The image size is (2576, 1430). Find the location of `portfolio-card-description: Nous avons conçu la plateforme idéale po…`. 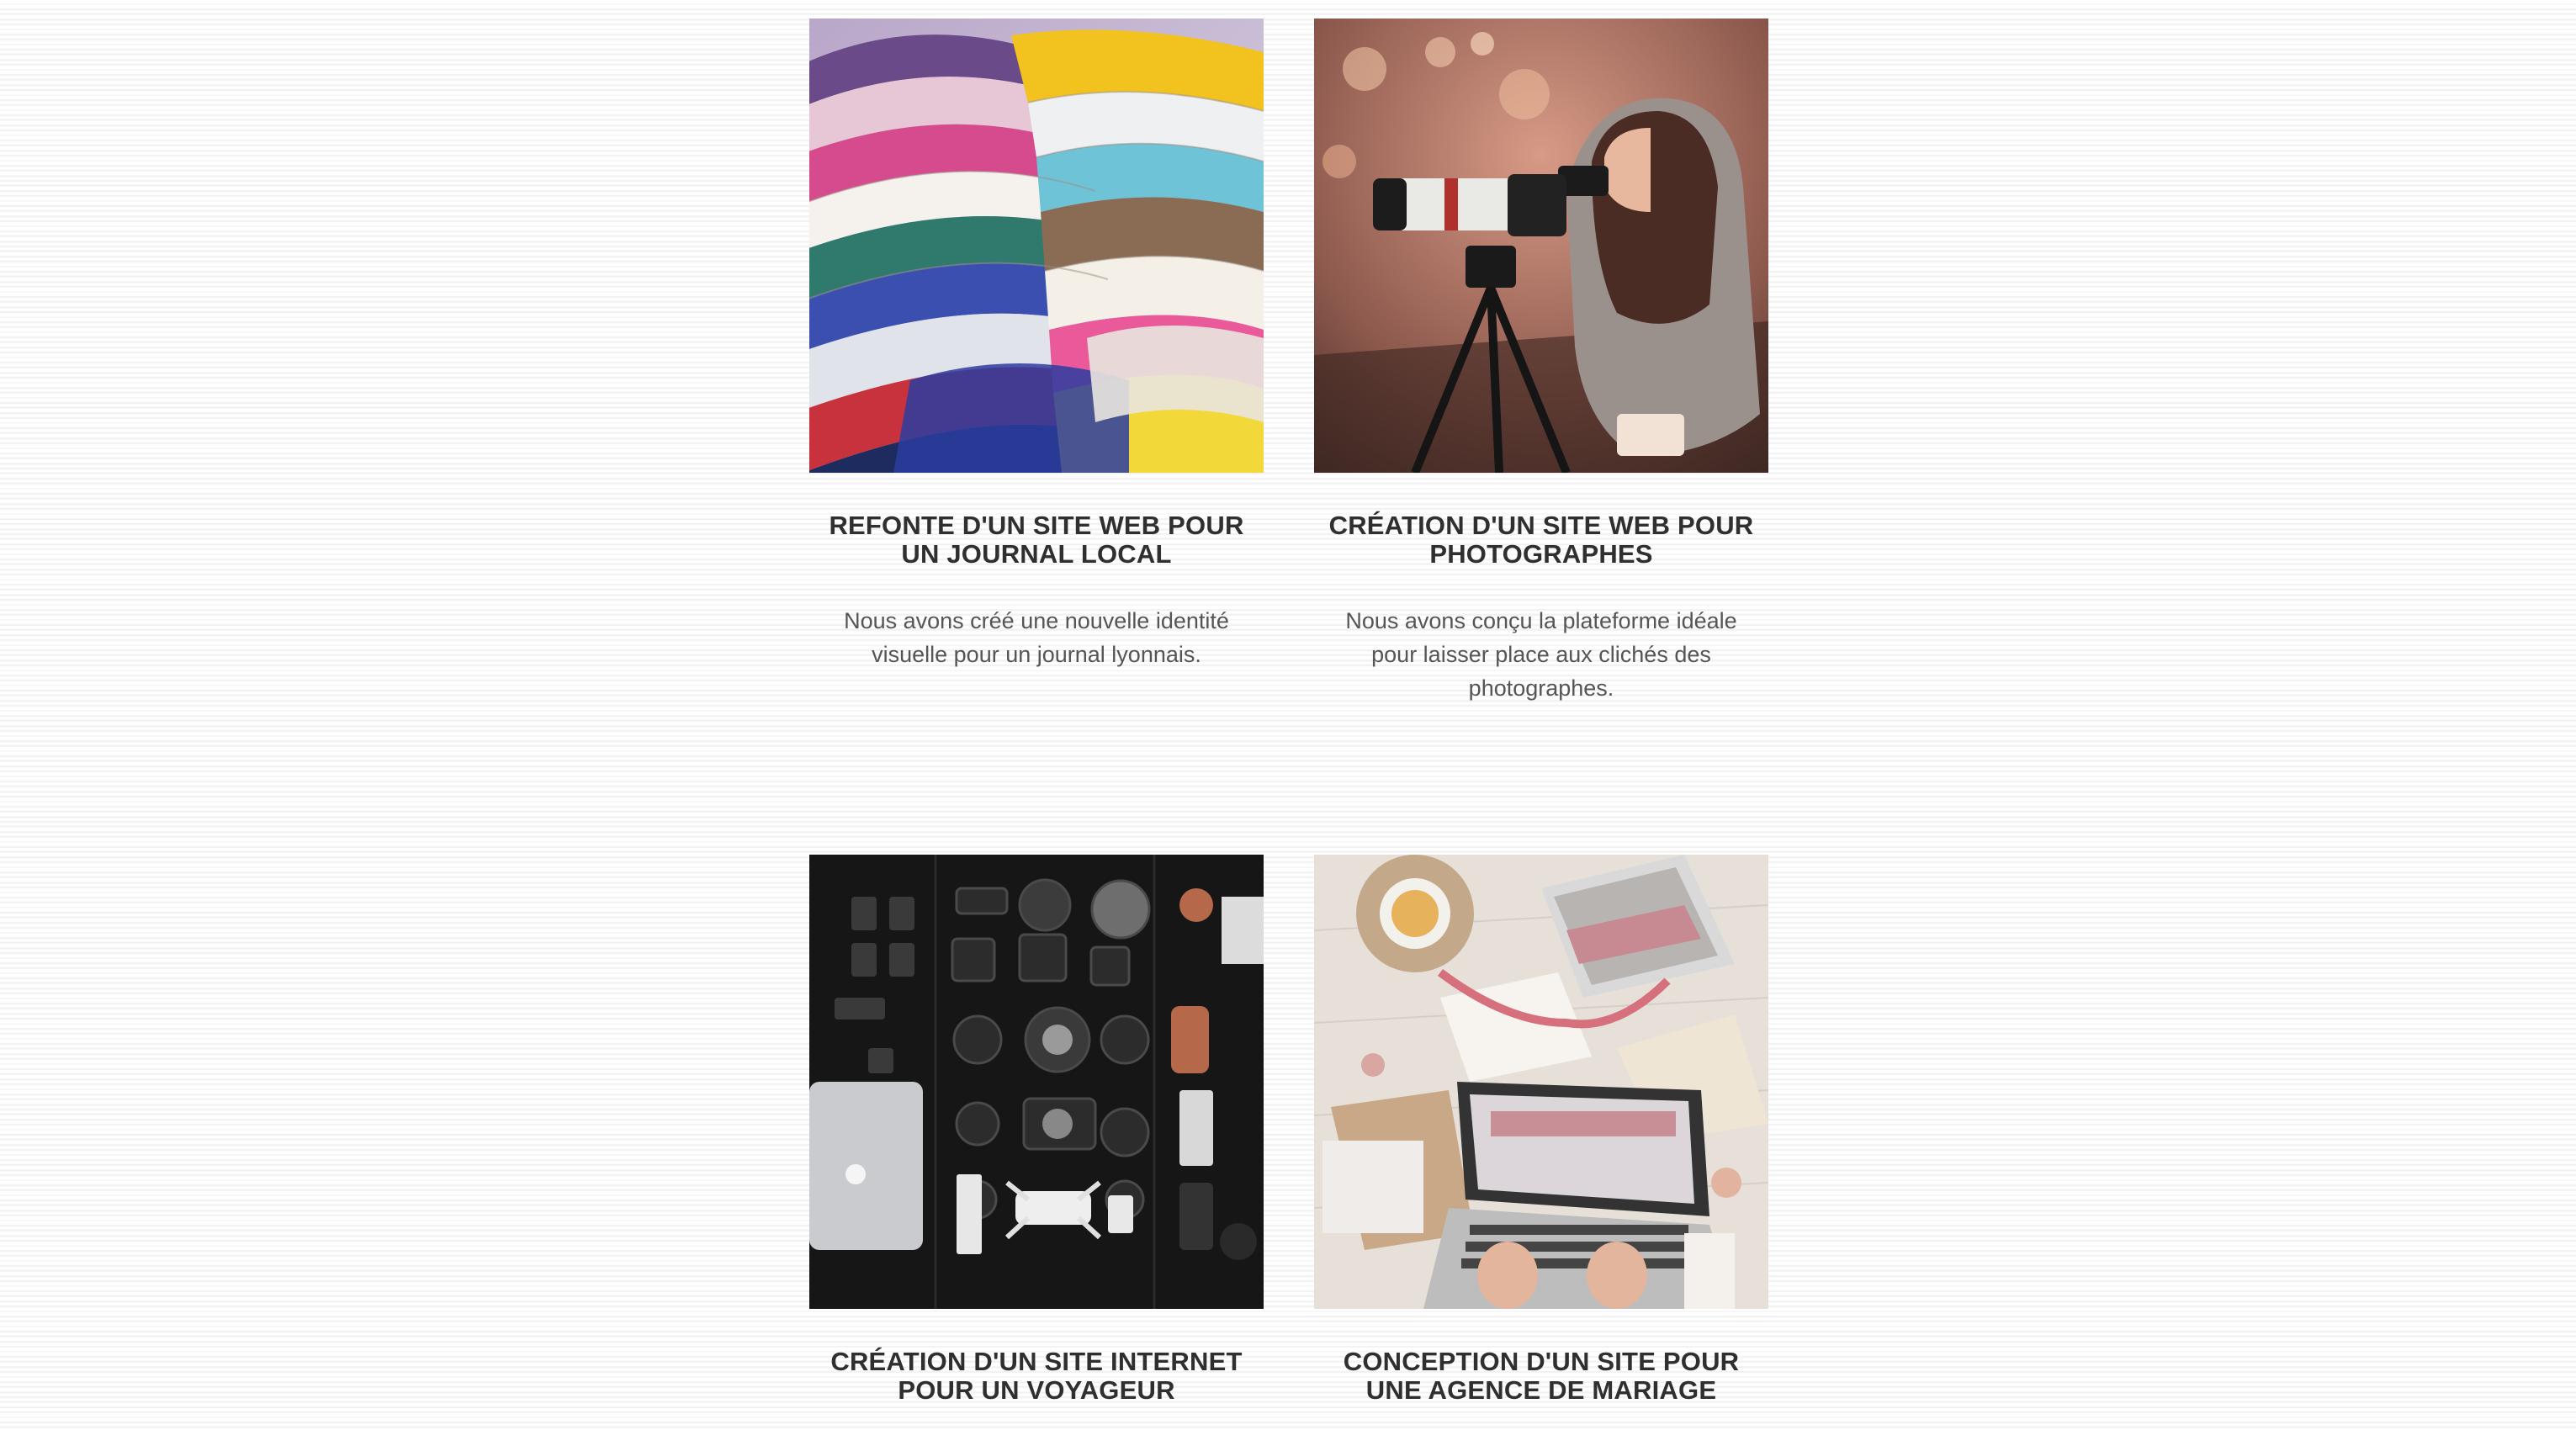

portfolio-card-description: Nous avons conçu la plateforme idéale po… is located at coordinates (1541, 654).